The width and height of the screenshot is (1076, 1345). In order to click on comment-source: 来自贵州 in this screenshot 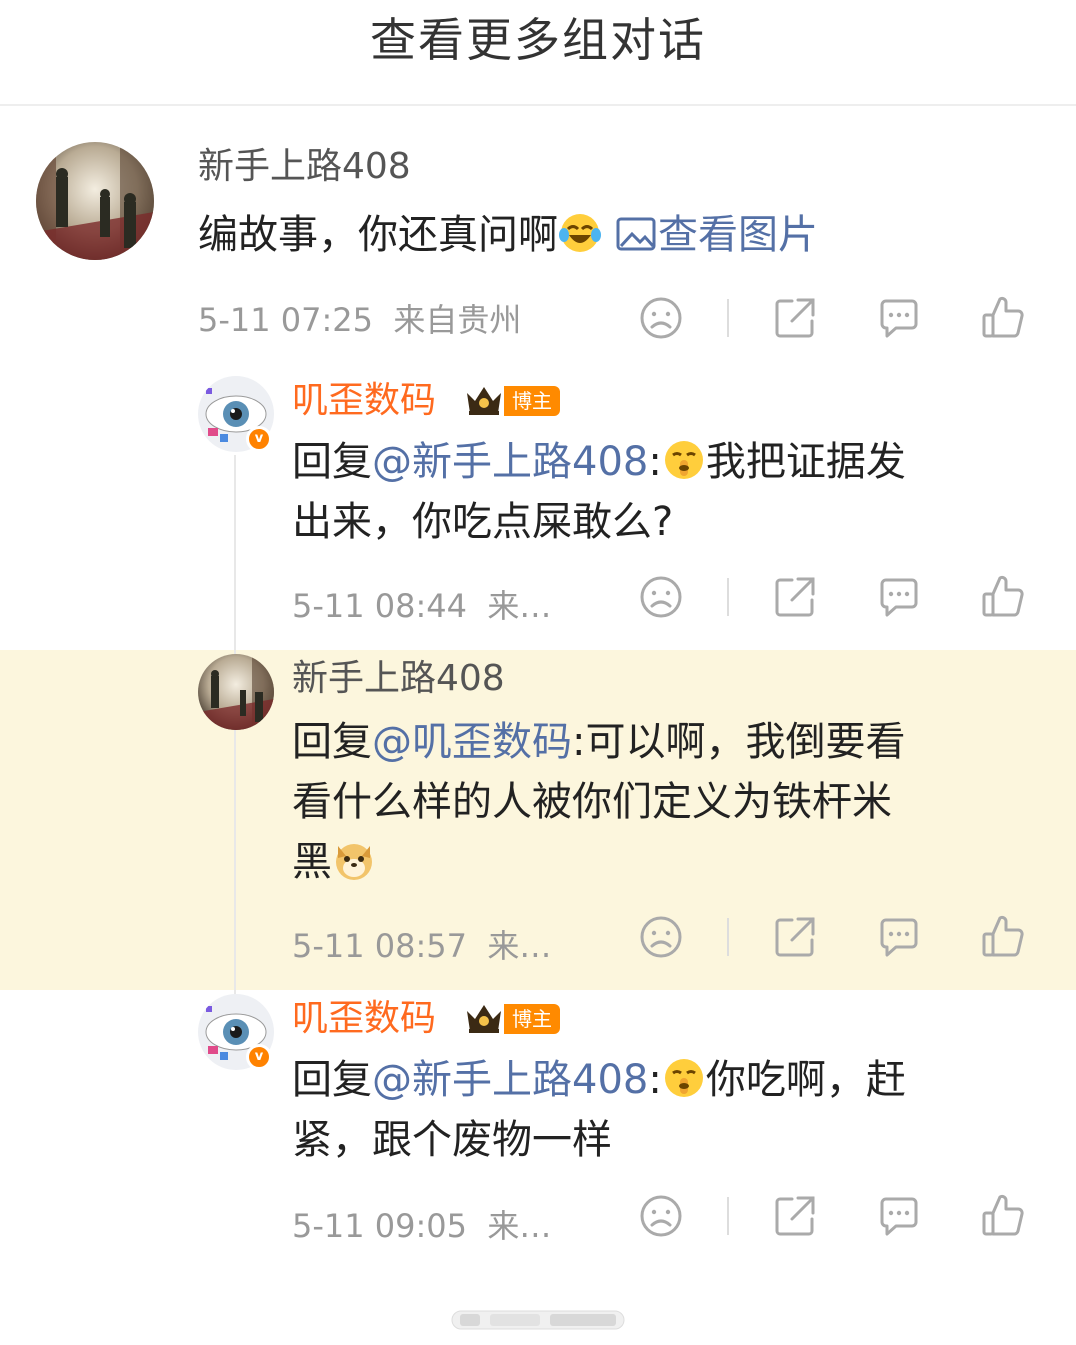, I will do `click(457, 320)`.